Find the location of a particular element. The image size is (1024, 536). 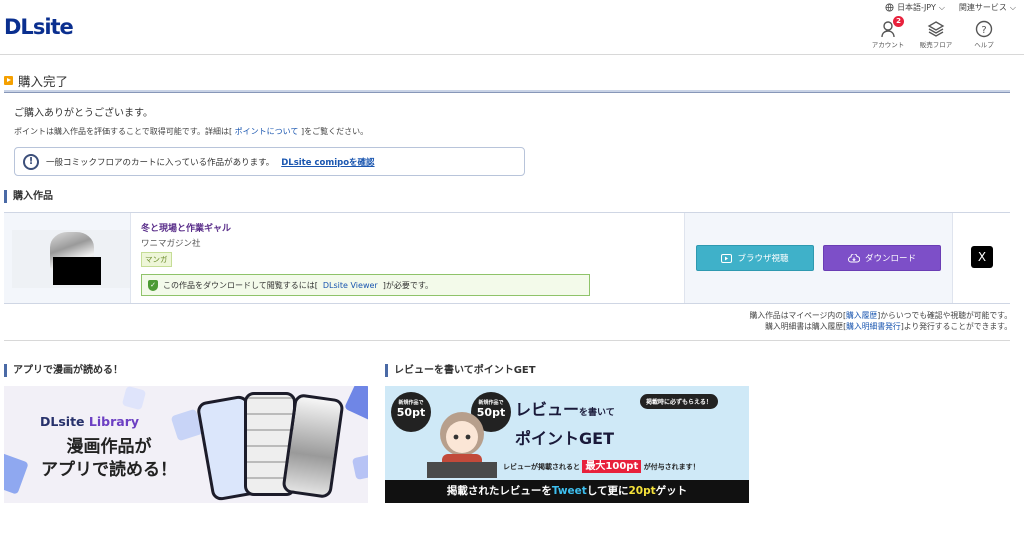

account-button: 2 アカウント is located at coordinates (888, 32).